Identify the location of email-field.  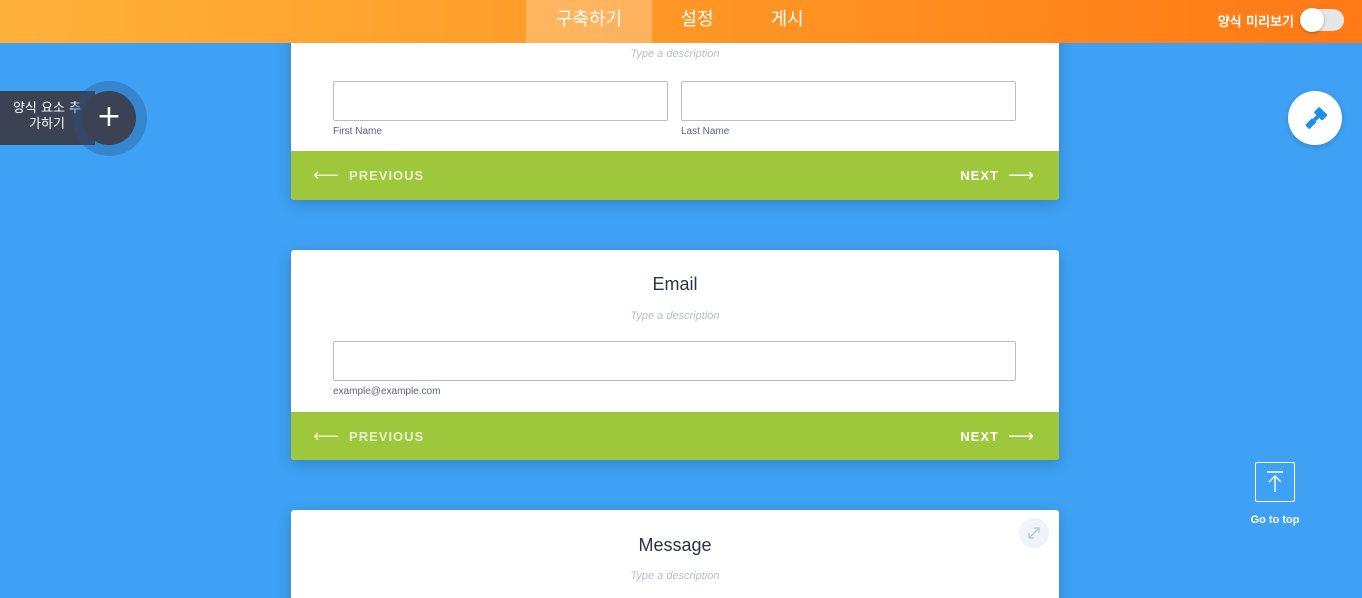
(674, 361).